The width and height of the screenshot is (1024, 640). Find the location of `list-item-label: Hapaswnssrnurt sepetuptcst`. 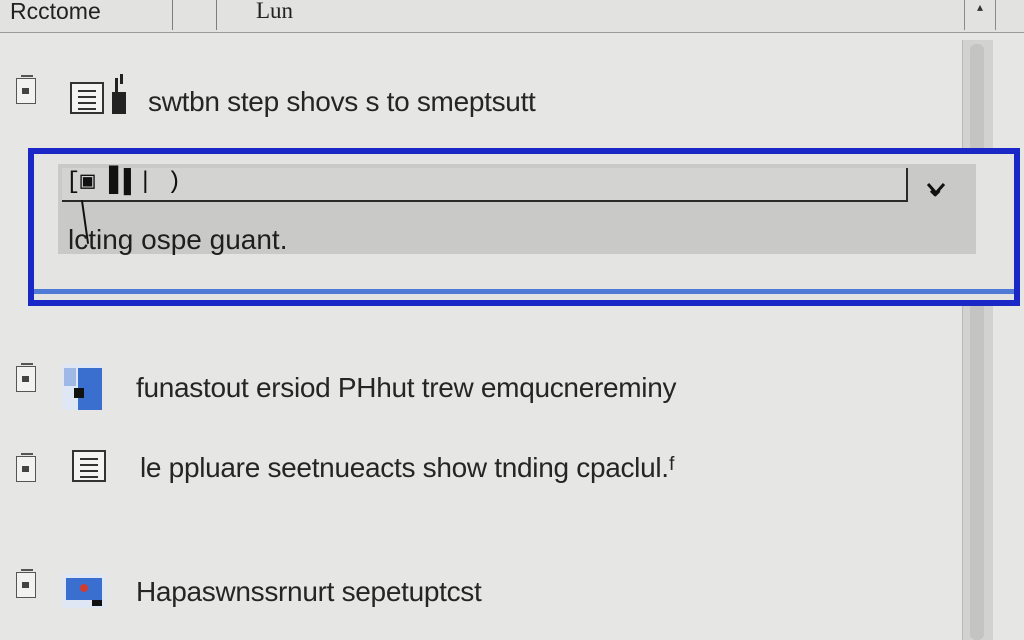

list-item-label: Hapaswnssrnurt sepetuptcst is located at coordinates (309, 592).